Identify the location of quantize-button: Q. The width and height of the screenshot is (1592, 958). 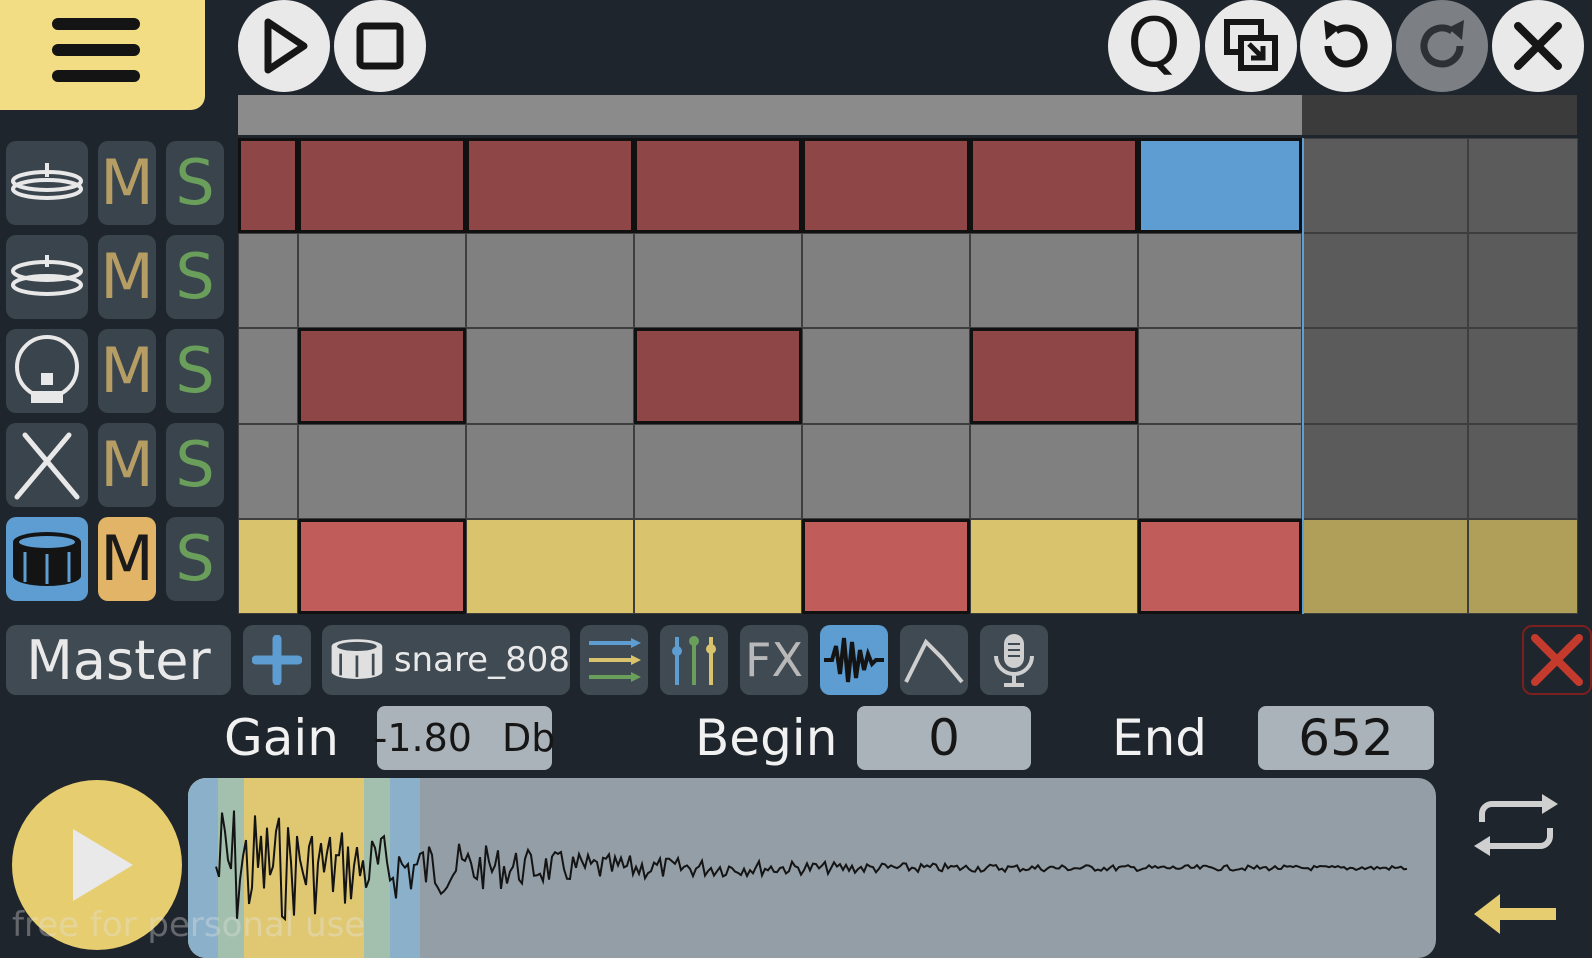
(1154, 46).